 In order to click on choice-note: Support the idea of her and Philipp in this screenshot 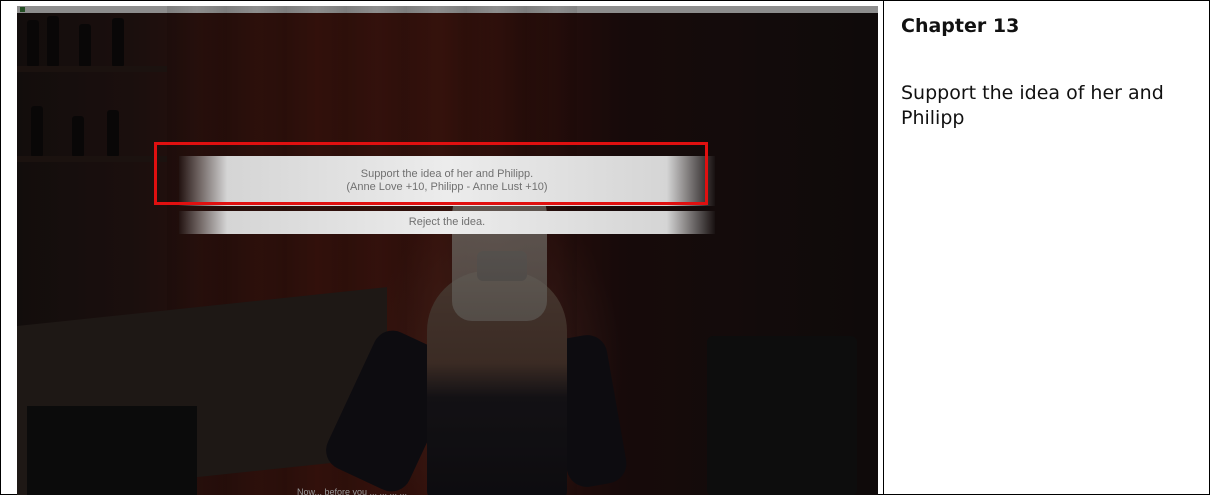, I will do `click(1032, 105)`.